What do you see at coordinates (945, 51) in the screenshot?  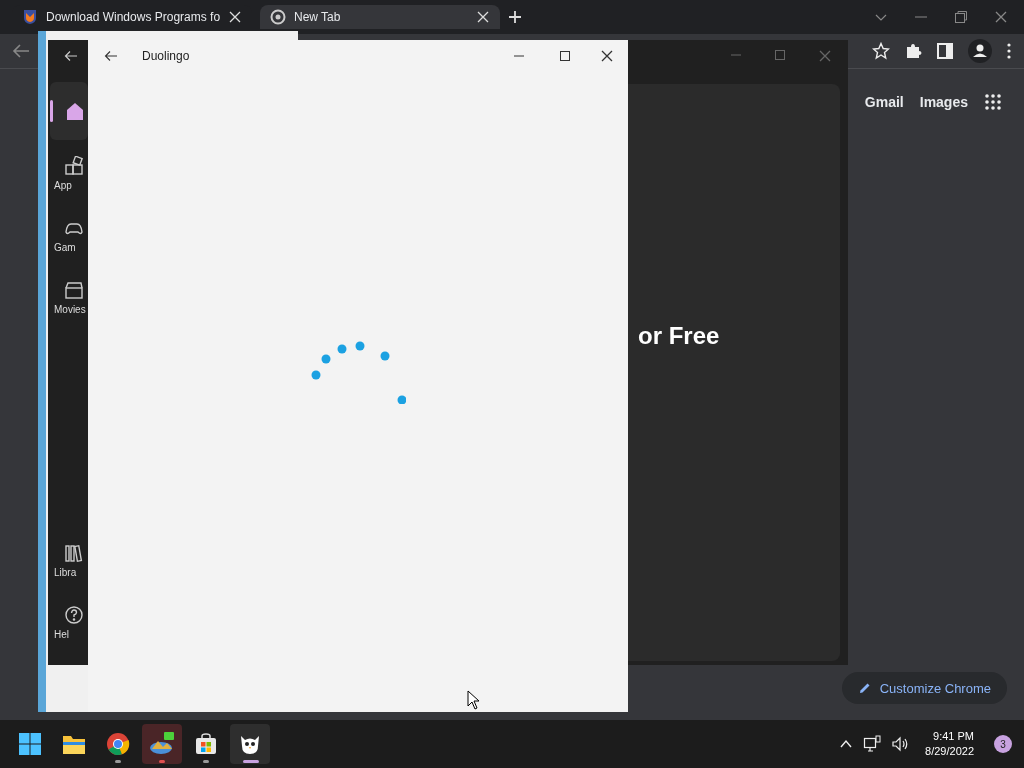 I see `side-panel-icon` at bounding box center [945, 51].